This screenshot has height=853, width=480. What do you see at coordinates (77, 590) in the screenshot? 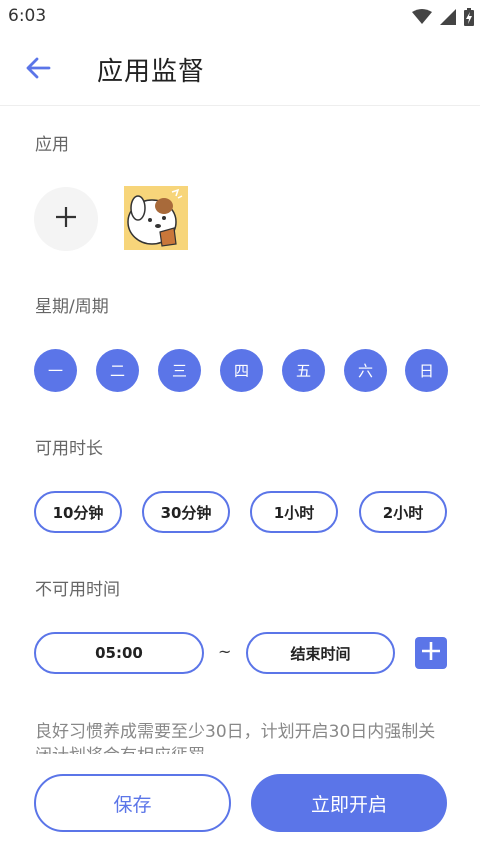
I see `unavailable-section-label: 不可用时间` at bounding box center [77, 590].